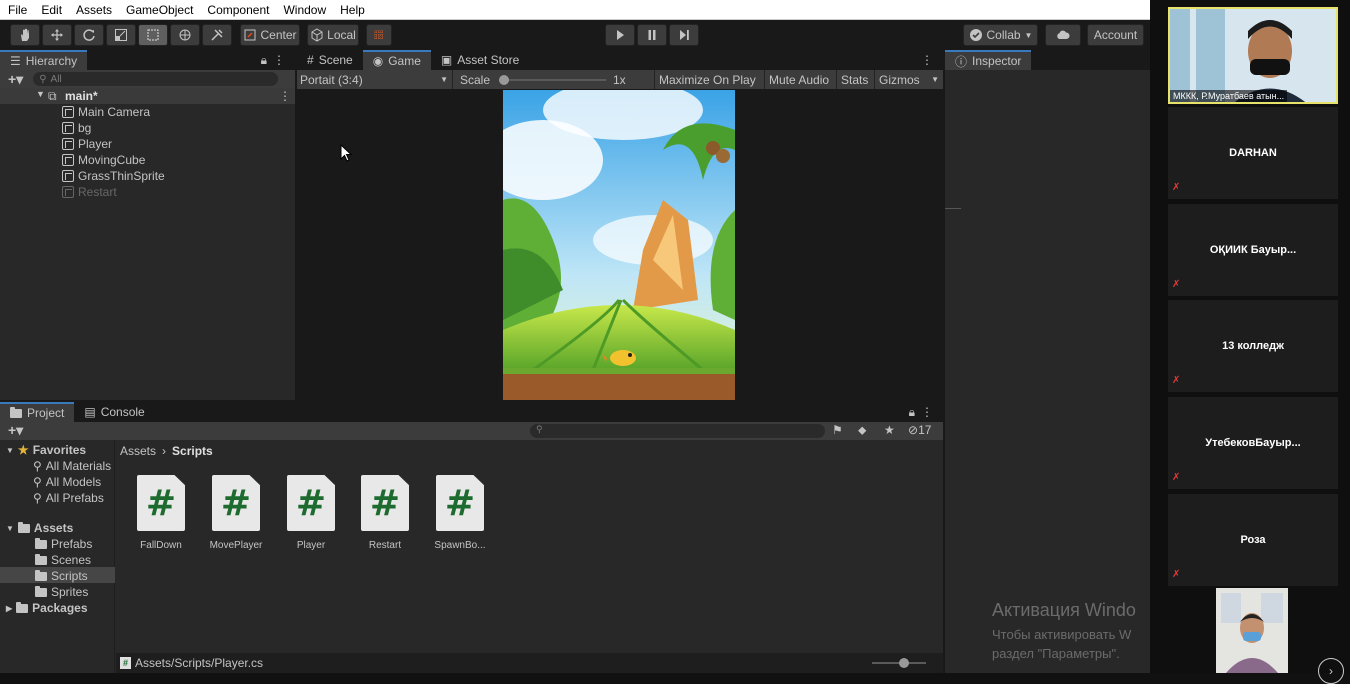 Image resolution: width=1350 pixels, height=684 pixels. Describe the element at coordinates (37, 412) in the screenshot. I see `tab-project: Project` at that location.